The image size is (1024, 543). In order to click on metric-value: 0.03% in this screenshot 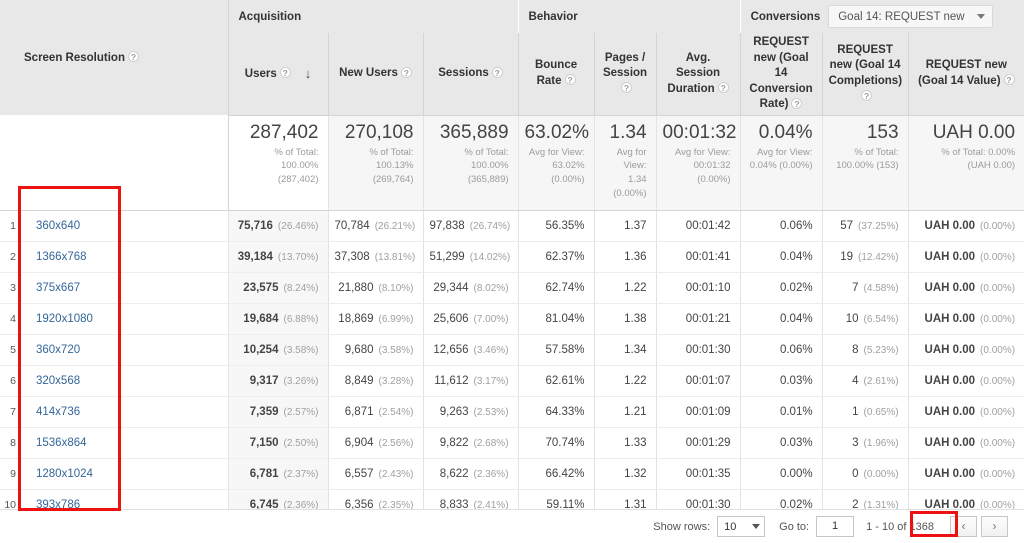, I will do `click(796, 380)`.